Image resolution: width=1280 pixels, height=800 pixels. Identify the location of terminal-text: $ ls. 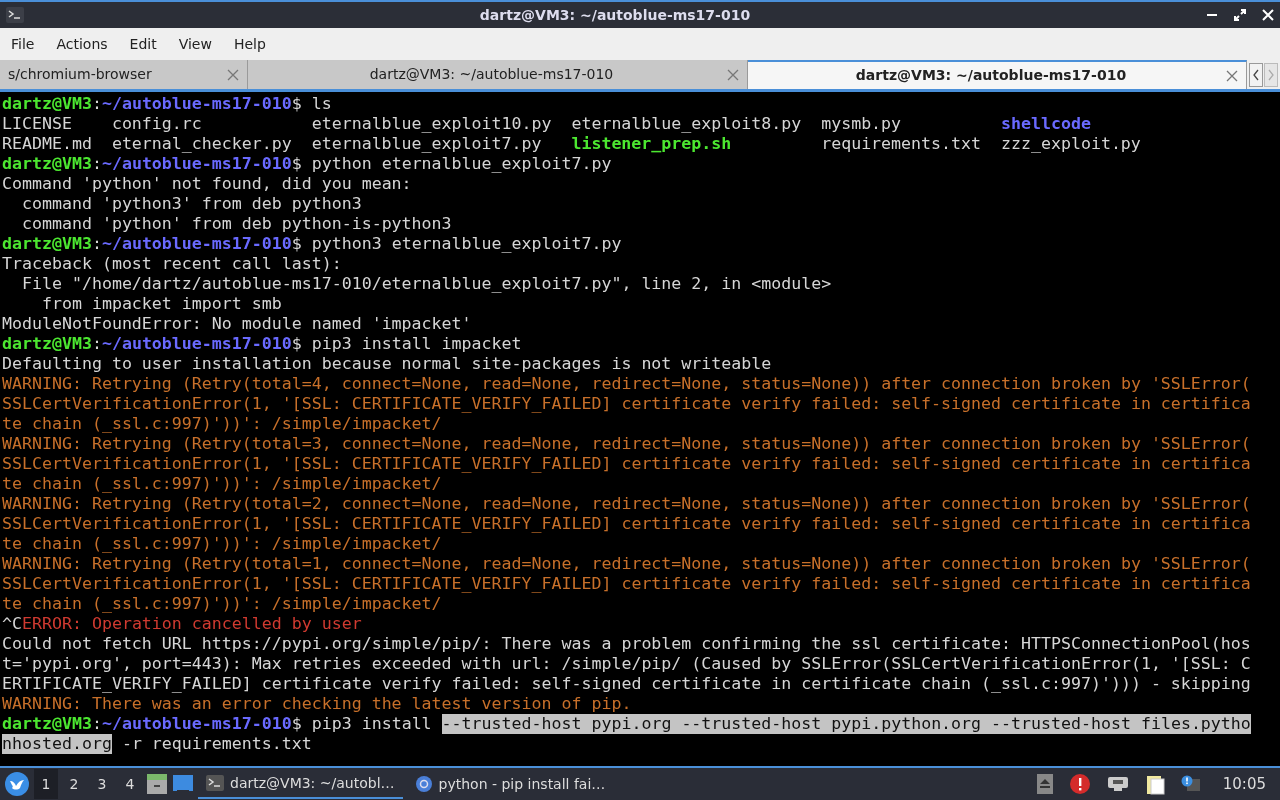
(311, 104).